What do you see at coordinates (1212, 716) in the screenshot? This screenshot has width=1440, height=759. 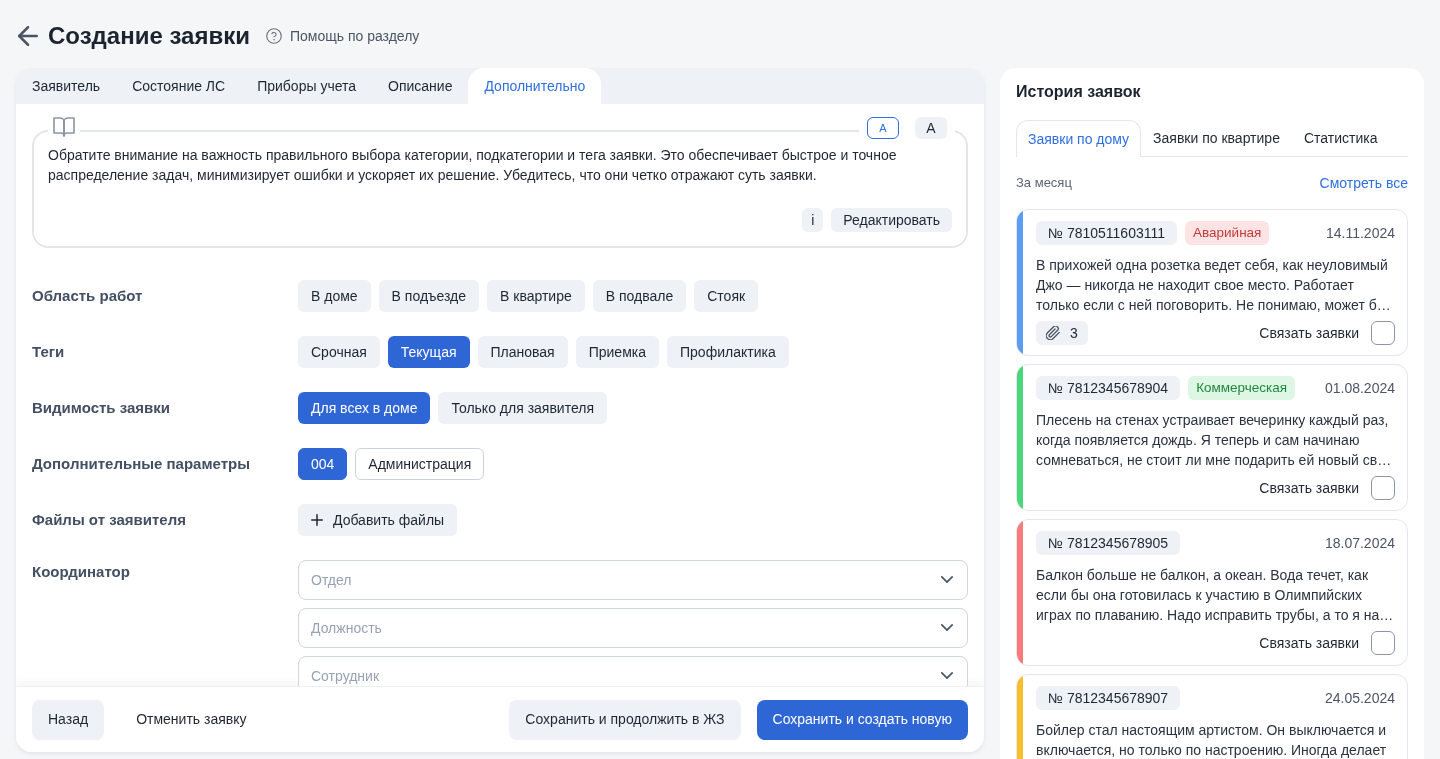 I see `request-card: № 7812345678907 24.05.2024 Бойлер стал настоящим артистом. Он выключается и включается, но только по настроению. Иногда делает` at bounding box center [1212, 716].